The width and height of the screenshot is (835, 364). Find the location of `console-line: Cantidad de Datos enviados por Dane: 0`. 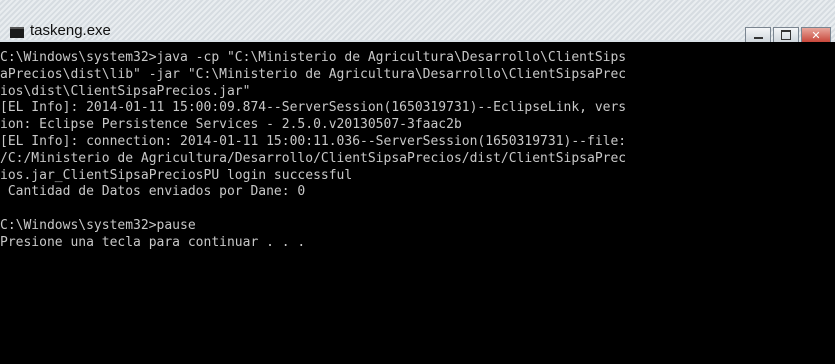

console-line: Cantidad de Datos enviados por Dane: 0 is located at coordinates (153, 192).